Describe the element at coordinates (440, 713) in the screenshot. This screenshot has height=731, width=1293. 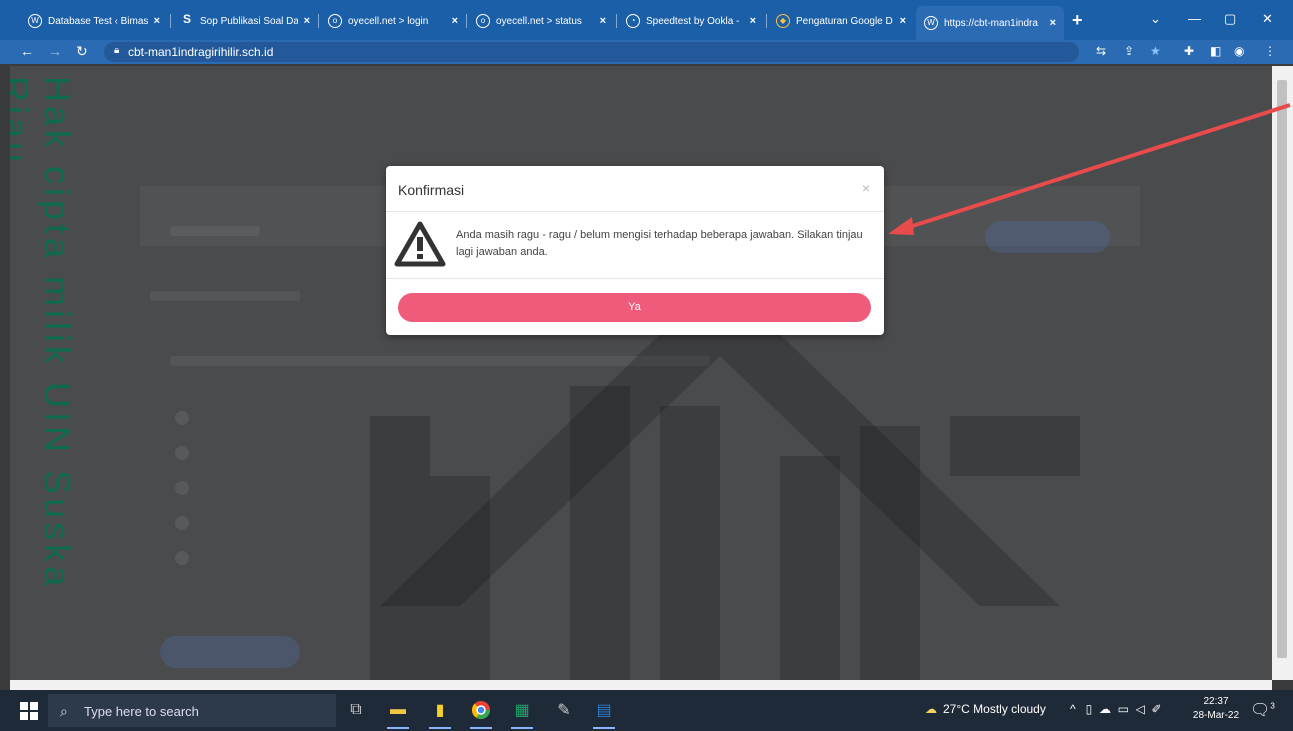
I see `sticky-notes-icon: ▮` at that location.